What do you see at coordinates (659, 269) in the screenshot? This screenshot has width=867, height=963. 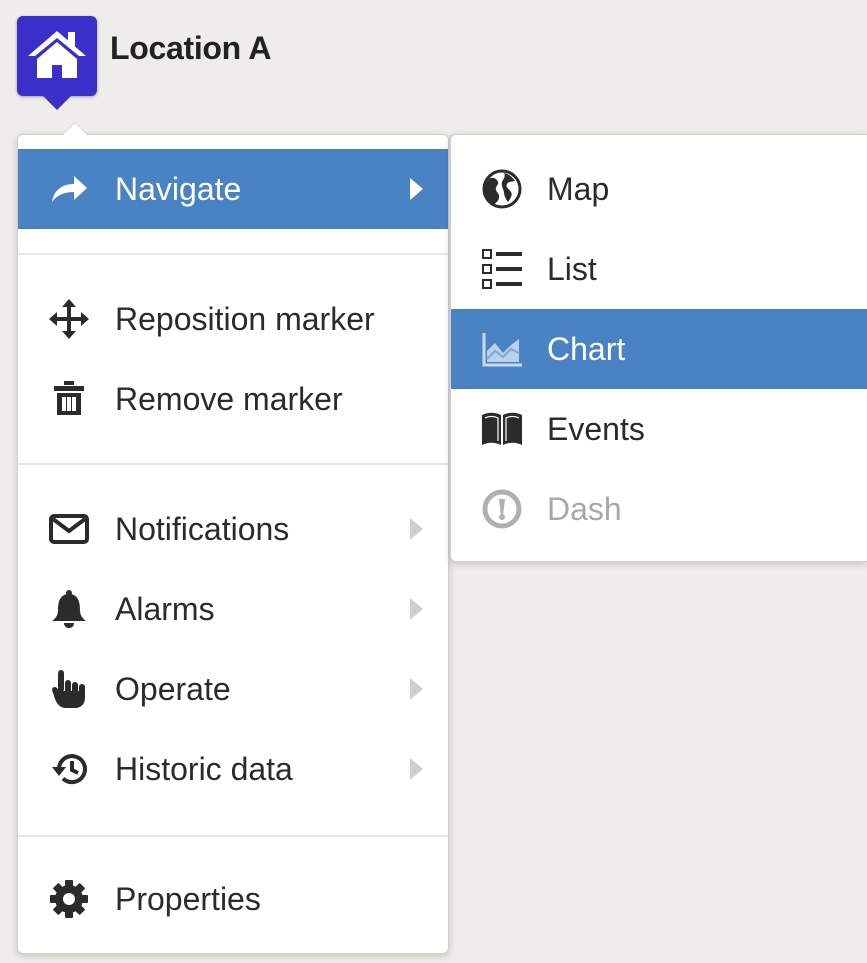 I see `submenu-item-list: List` at bounding box center [659, 269].